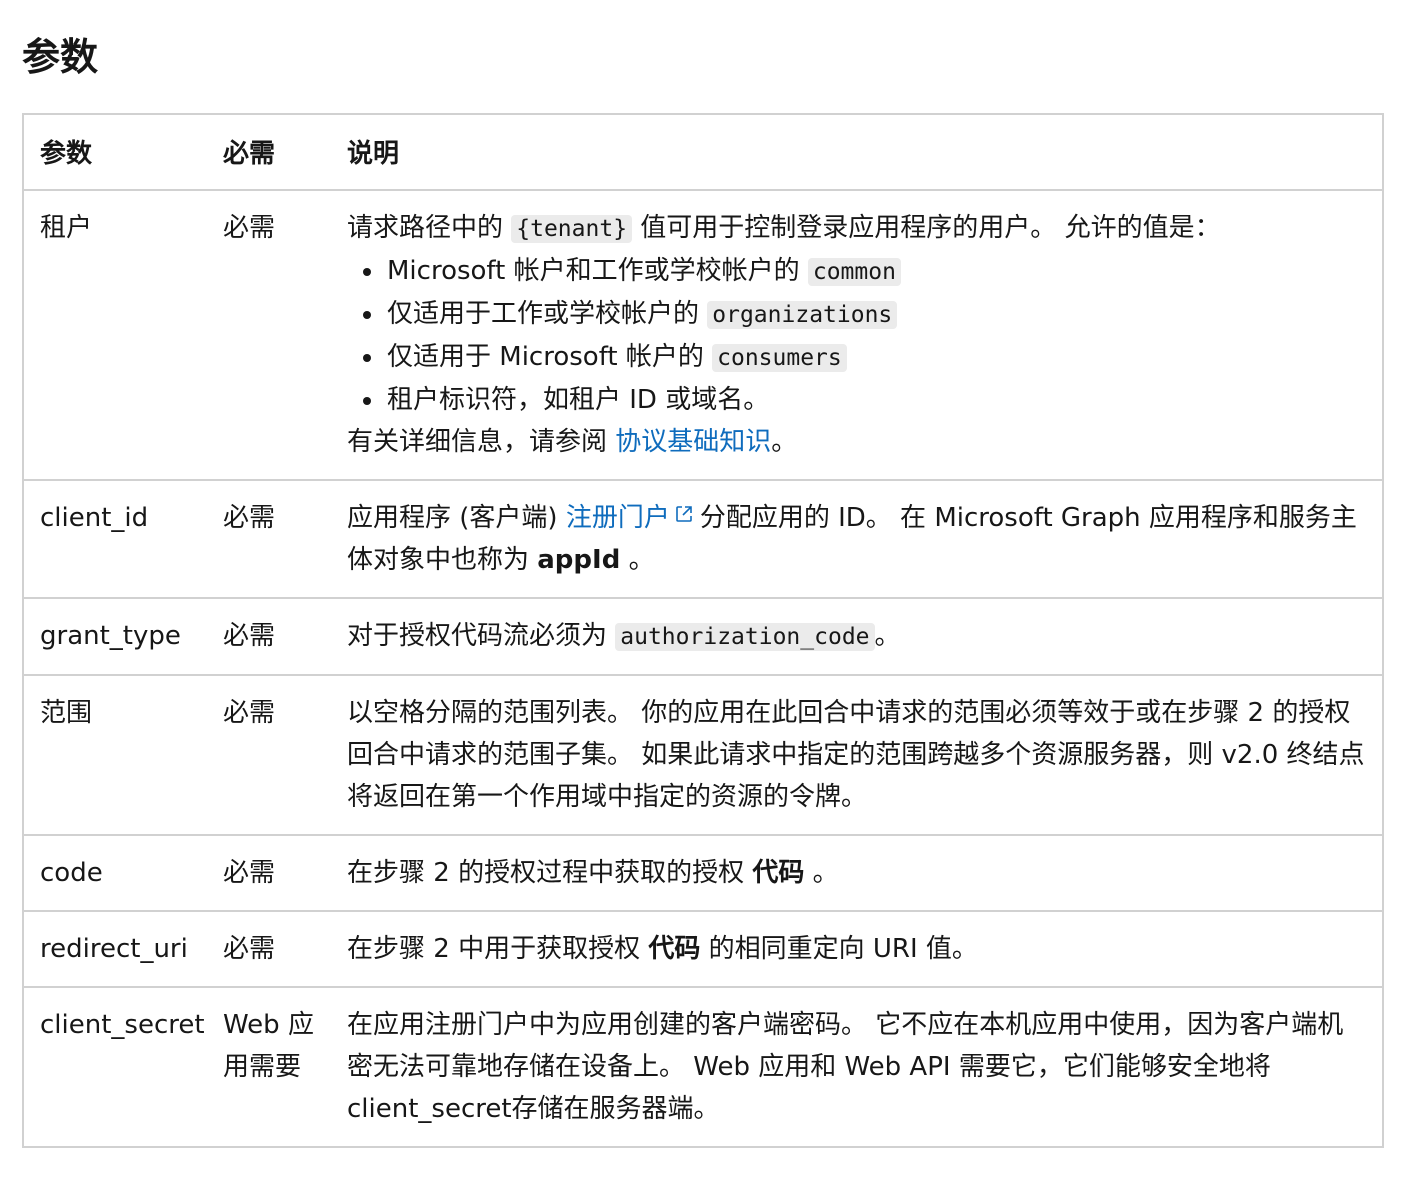 This screenshot has height=1180, width=1412. I want to click on param-description: 对于授权代码流必须为 authorization_code。, so click(857, 637).